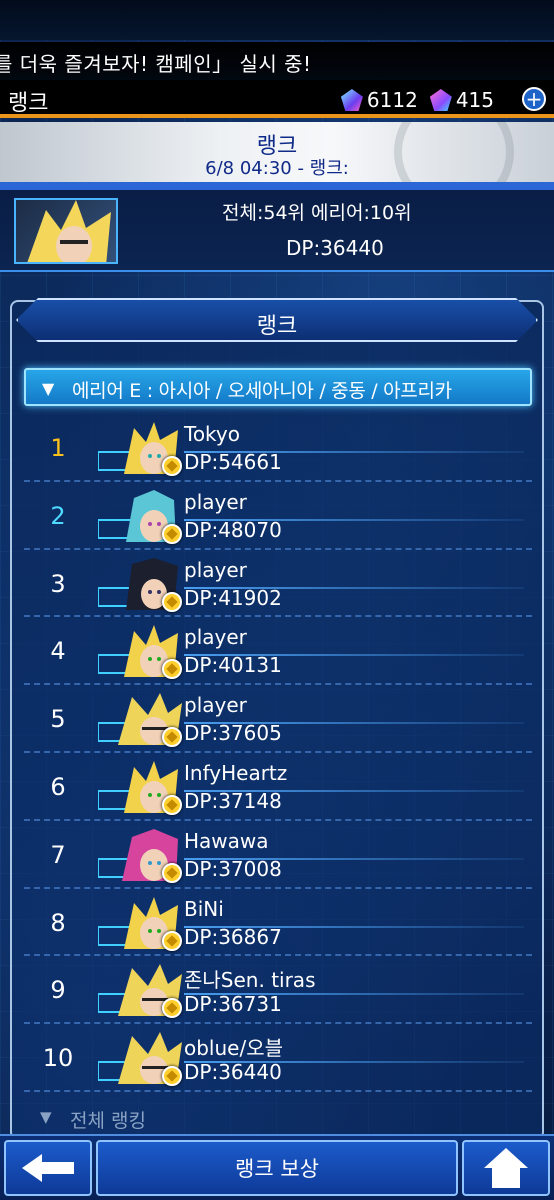 The height and width of the screenshot is (1200, 554). What do you see at coordinates (66, 231) in the screenshot?
I see `my-avatar` at bounding box center [66, 231].